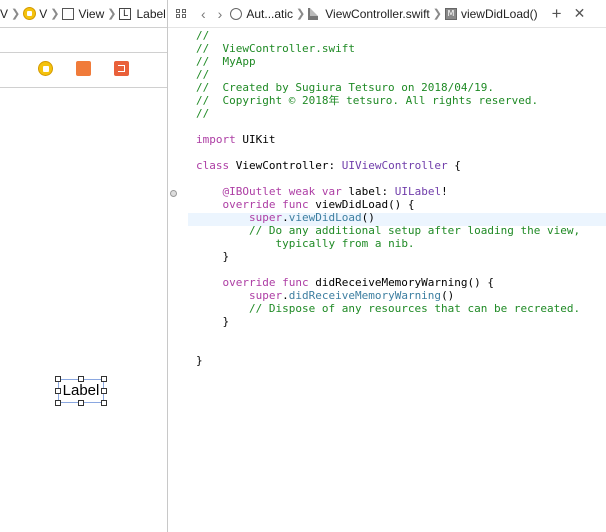 The height and width of the screenshot is (532, 606). I want to click on storyboard-jump-bar: V ❯ V ❯ View ❯ L Label, so click(84, 14).